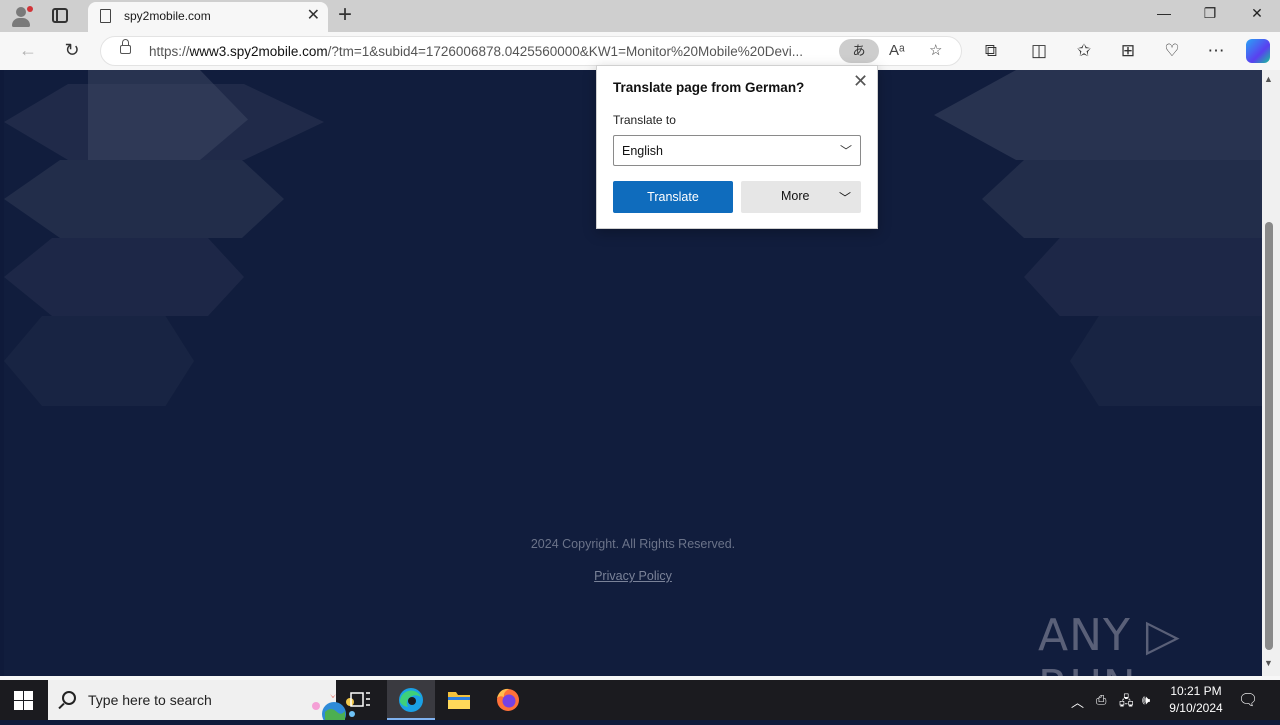 The width and height of the screenshot is (1280, 725). What do you see at coordinates (360, 700) in the screenshot?
I see `task-view-icon` at bounding box center [360, 700].